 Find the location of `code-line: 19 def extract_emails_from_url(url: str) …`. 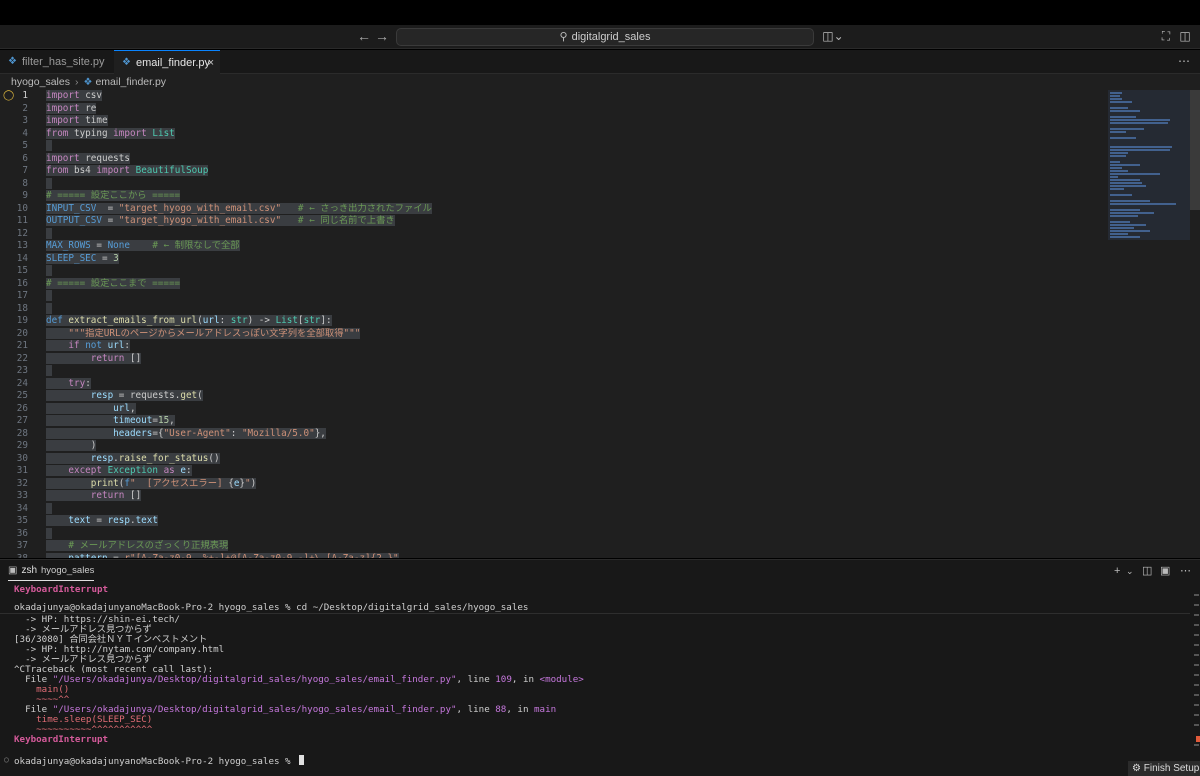

code-line: 19 def extract_emails_from_url(url: str) … is located at coordinates (174, 320).